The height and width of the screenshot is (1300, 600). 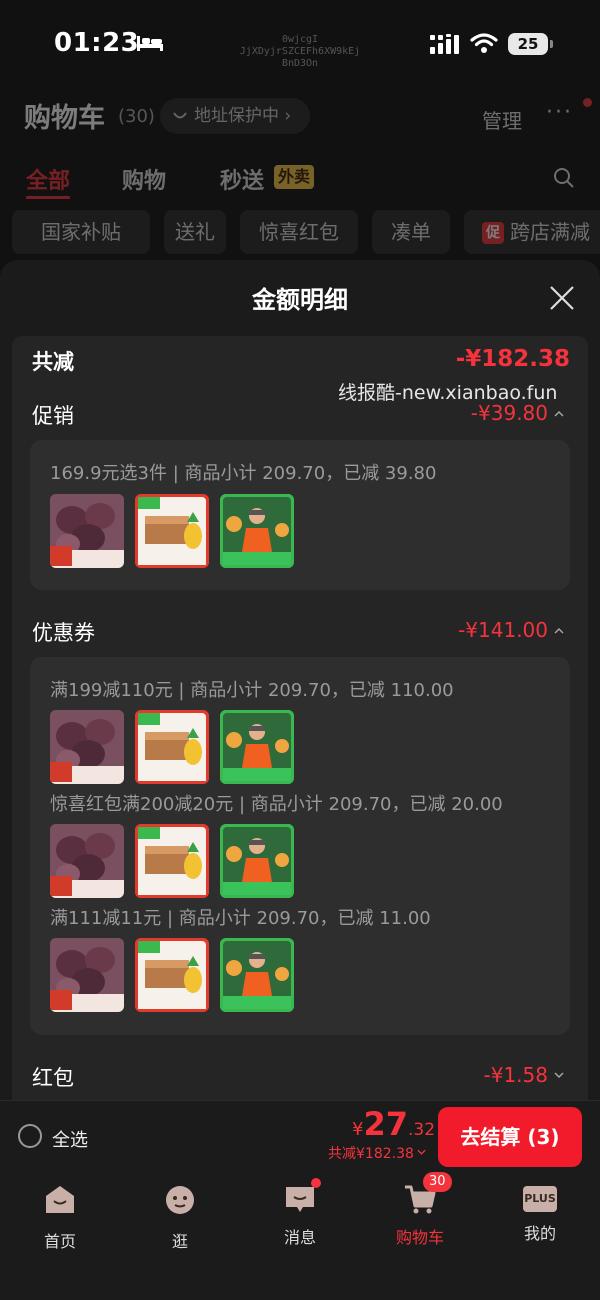 What do you see at coordinates (299, 232) in the screenshot?
I see `chip-surprise-redpacket: 惊喜红包` at bounding box center [299, 232].